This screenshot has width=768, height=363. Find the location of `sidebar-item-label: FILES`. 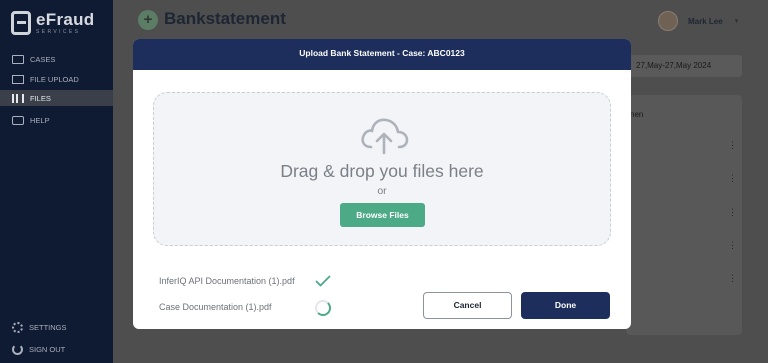

sidebar-item-label: FILES is located at coordinates (40, 98).